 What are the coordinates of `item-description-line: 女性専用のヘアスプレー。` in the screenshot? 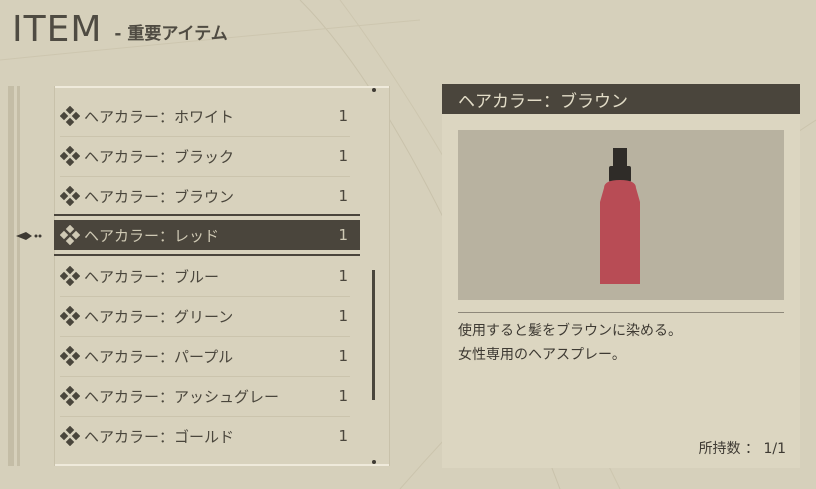 It's located at (542, 355).